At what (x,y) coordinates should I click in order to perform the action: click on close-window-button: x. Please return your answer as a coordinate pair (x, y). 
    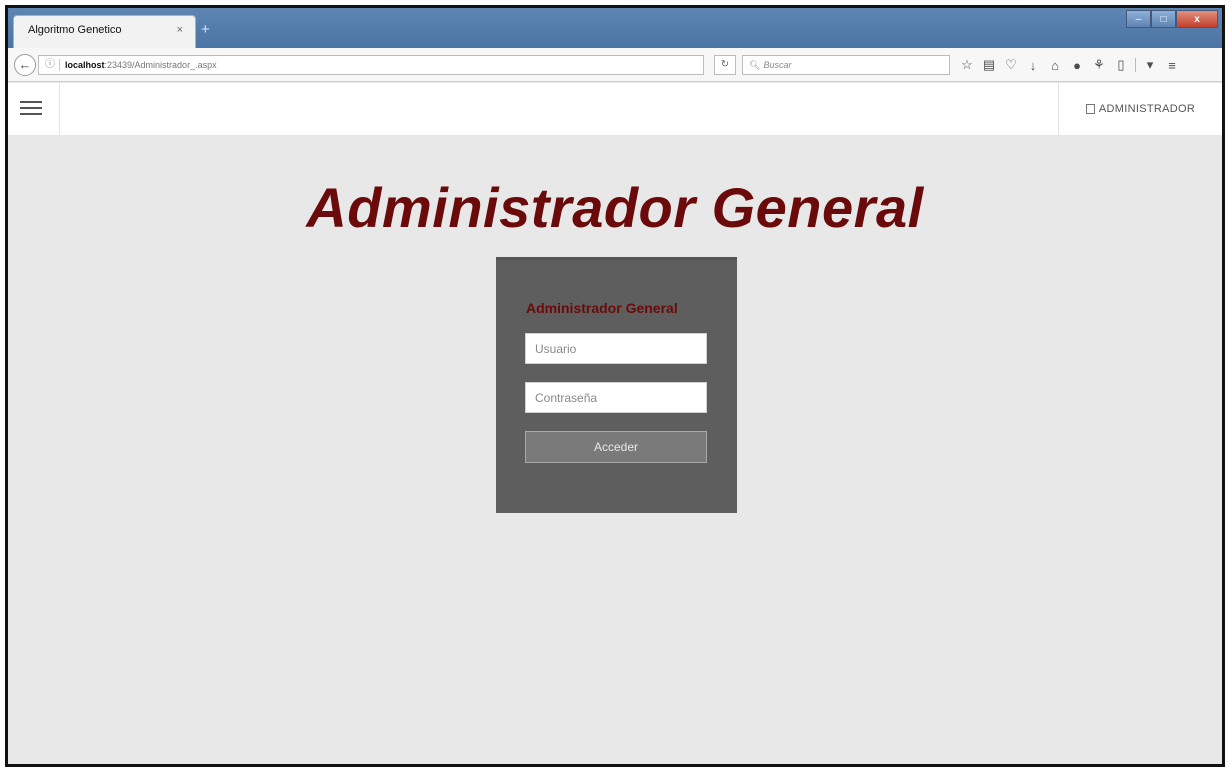
    Looking at the image, I should click on (1197, 19).